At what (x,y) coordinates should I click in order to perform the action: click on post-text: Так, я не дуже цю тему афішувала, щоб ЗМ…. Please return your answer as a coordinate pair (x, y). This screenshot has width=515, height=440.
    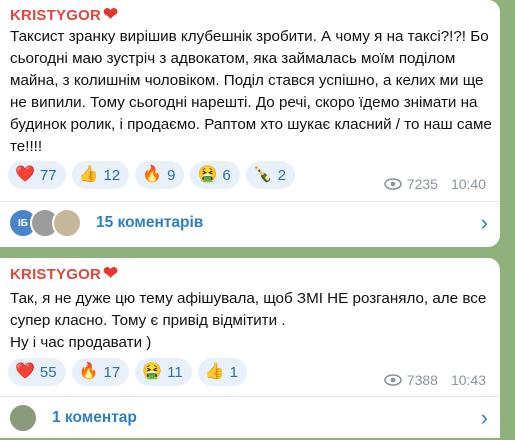
    Looking at the image, I should click on (248, 320).